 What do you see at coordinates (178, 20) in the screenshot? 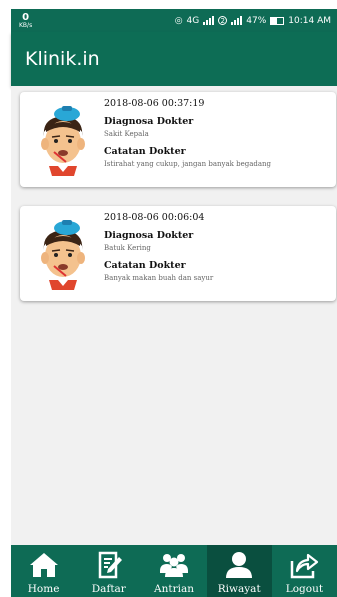
I see `sync-icon: ◎` at bounding box center [178, 20].